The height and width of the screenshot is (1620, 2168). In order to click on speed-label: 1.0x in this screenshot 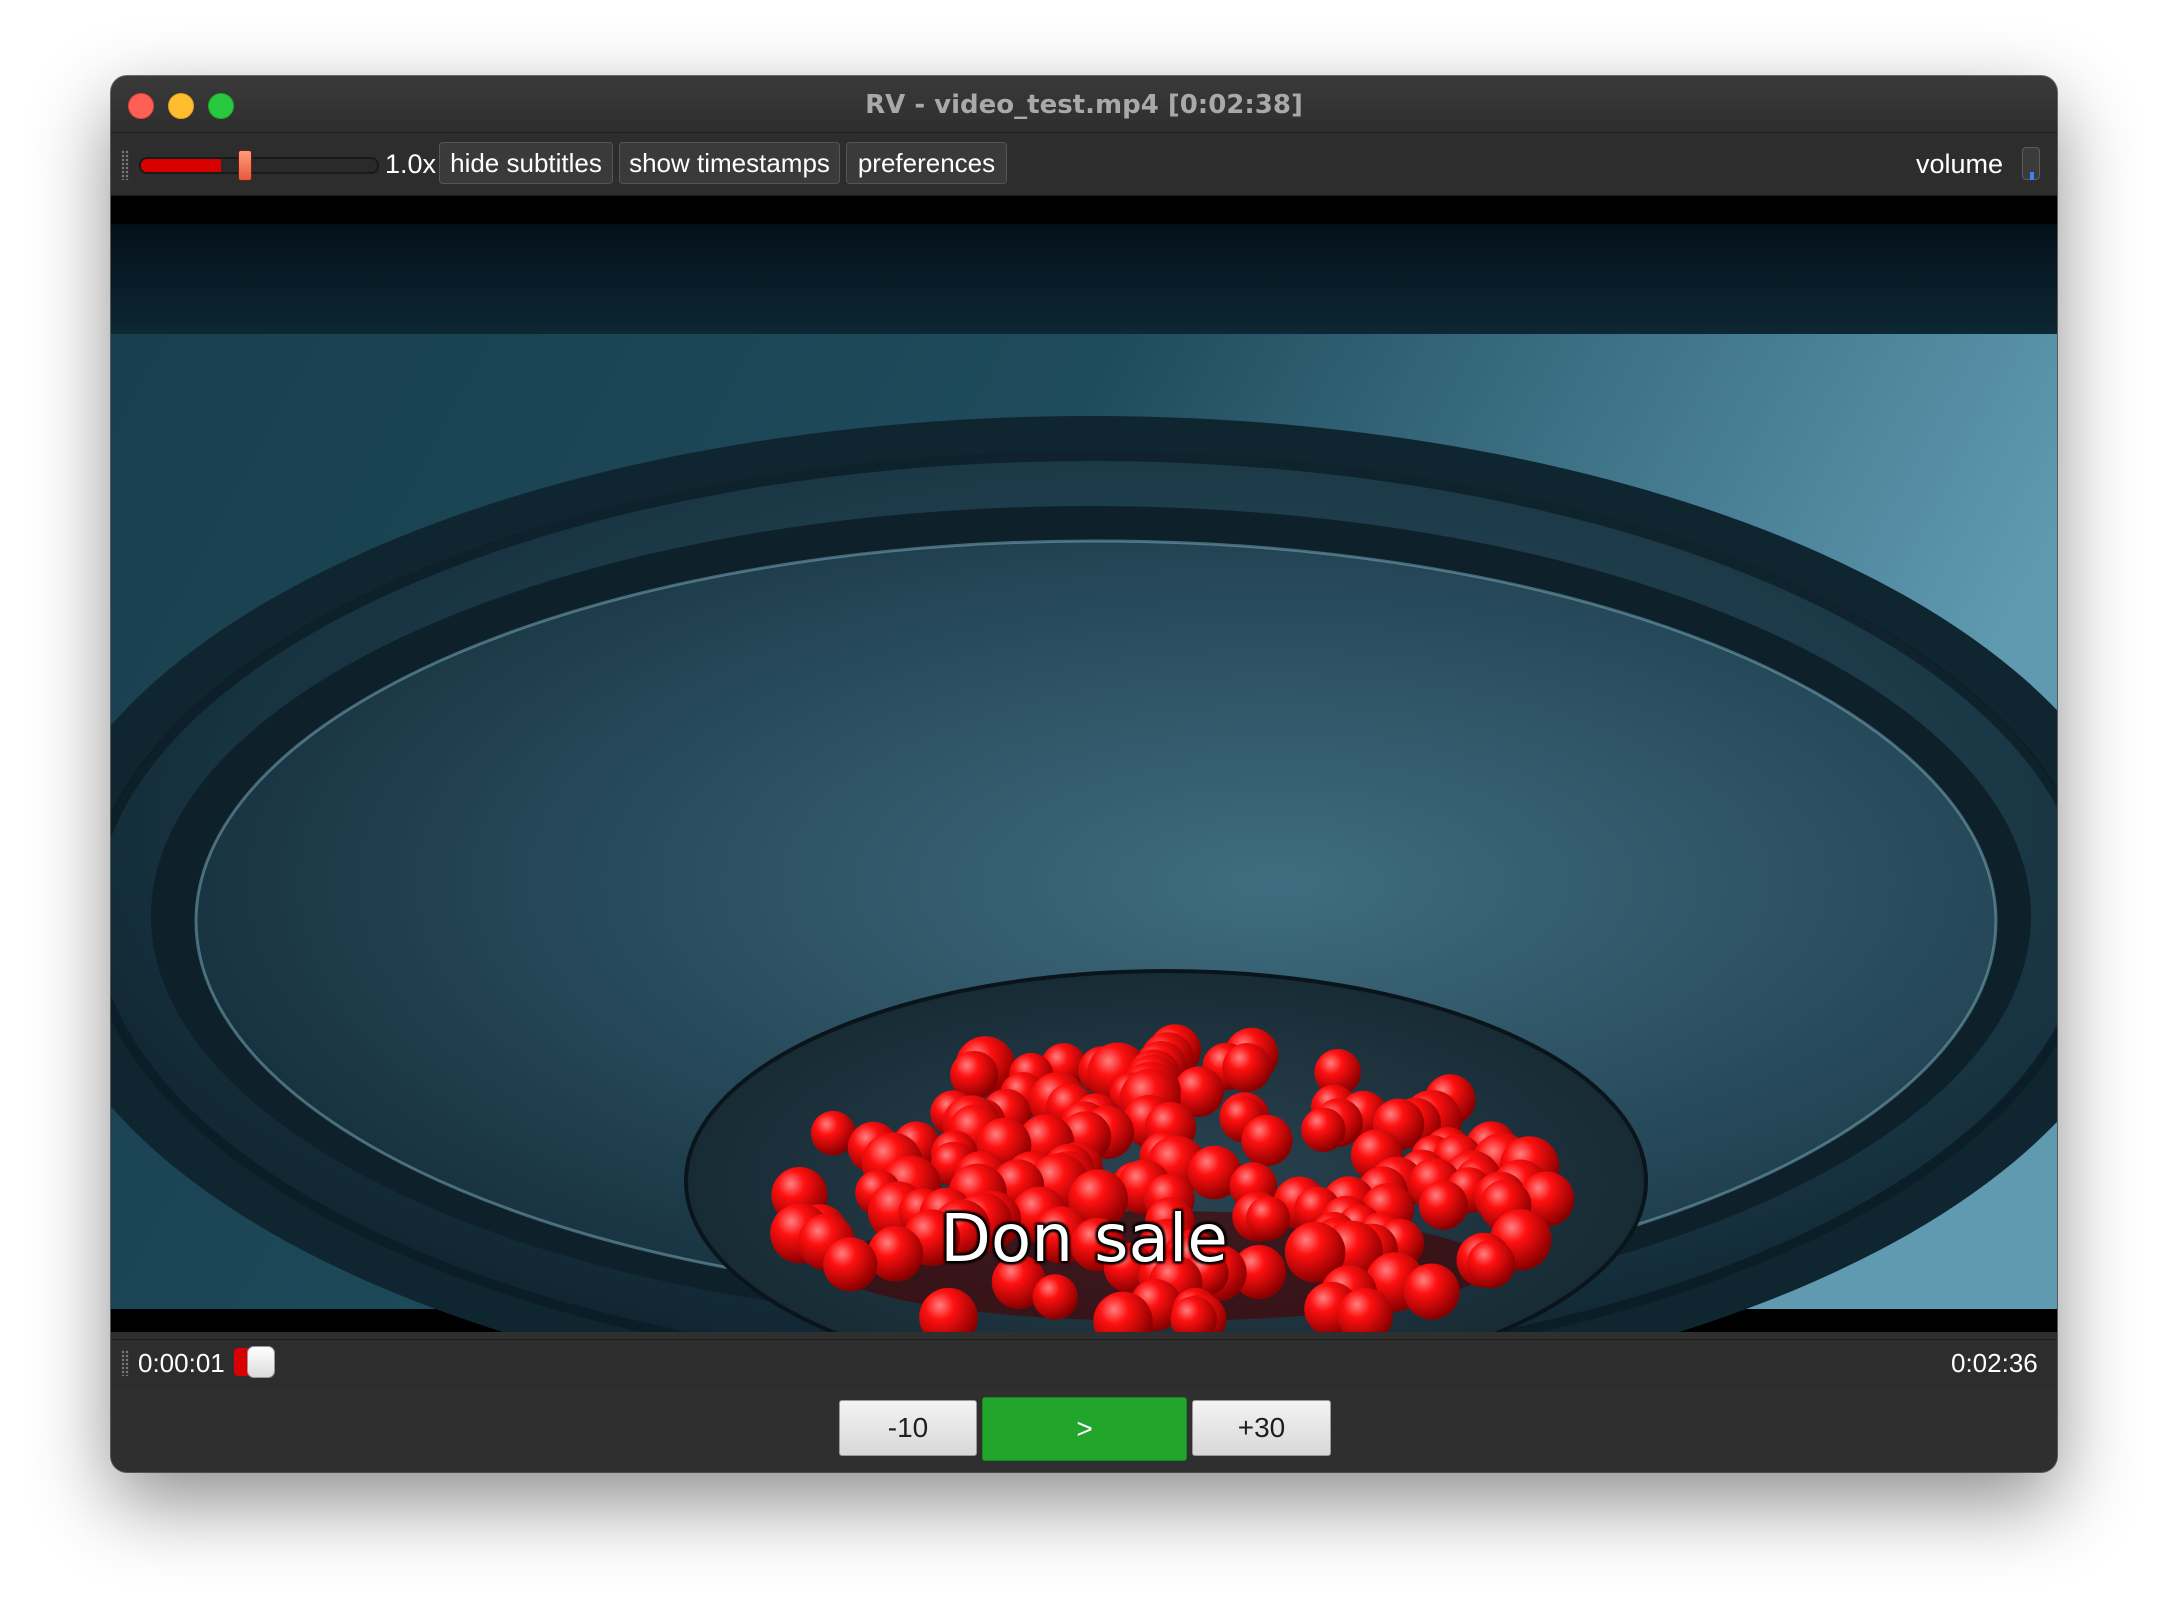, I will do `click(411, 164)`.